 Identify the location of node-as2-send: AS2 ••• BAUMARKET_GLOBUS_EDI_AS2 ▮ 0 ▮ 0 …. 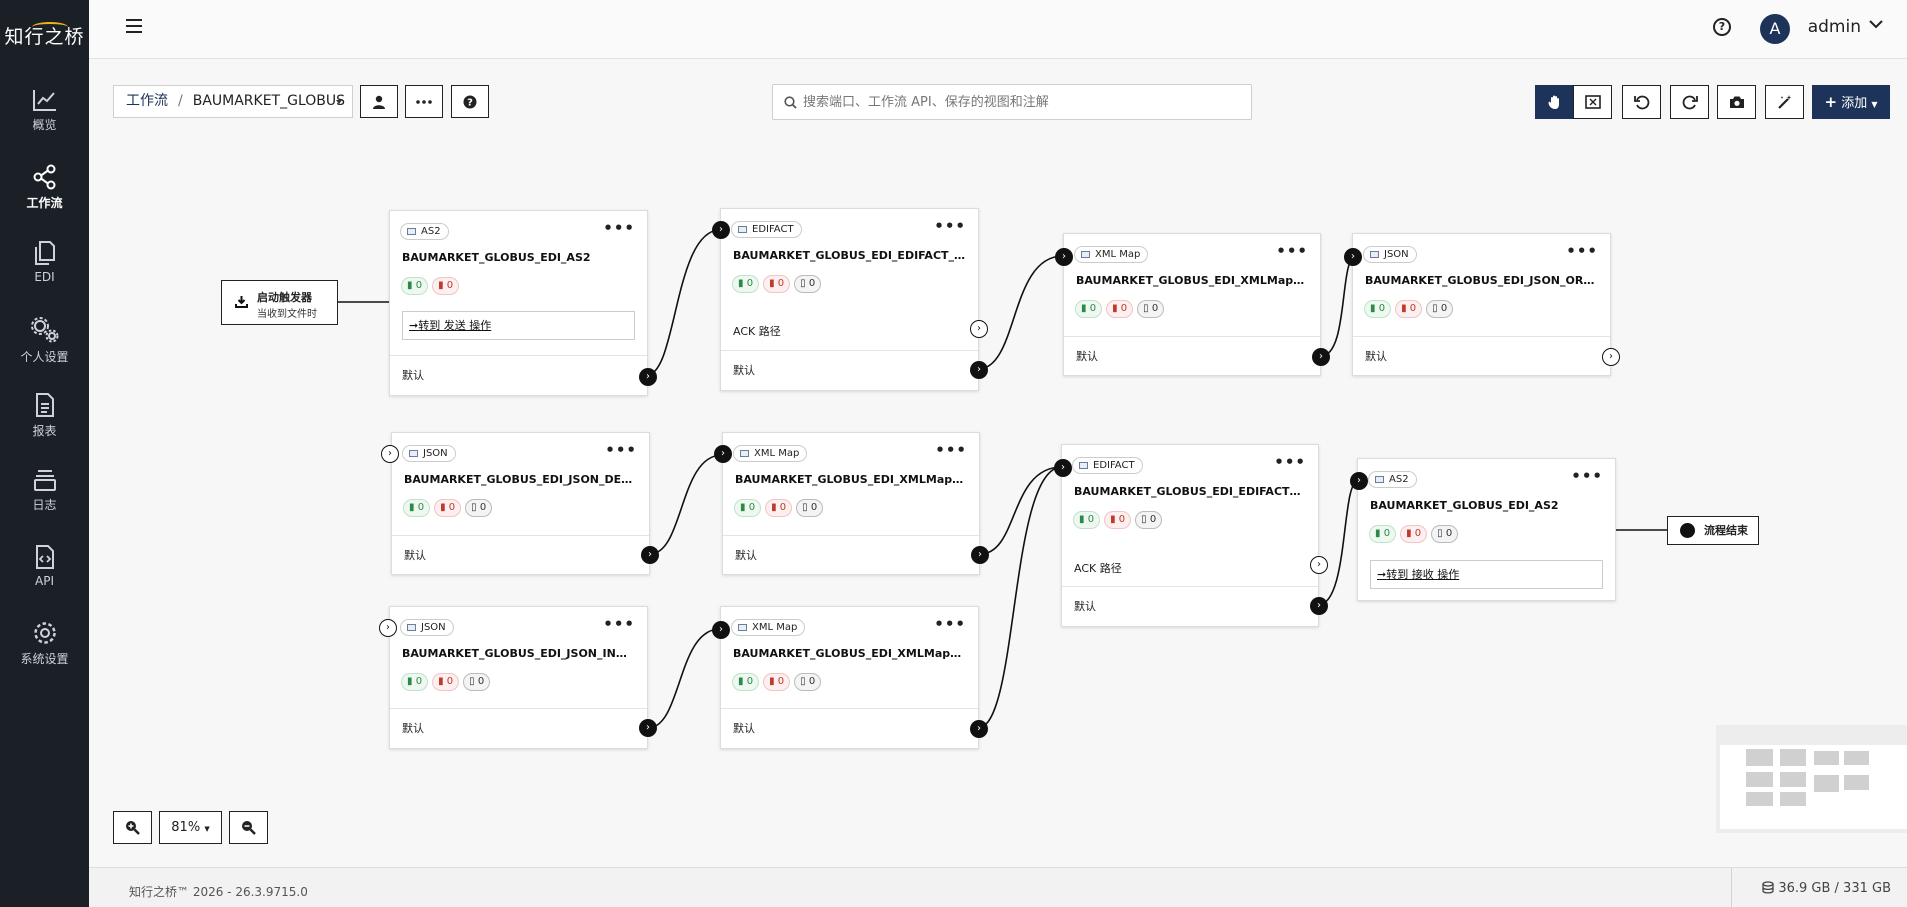
(523, 303).